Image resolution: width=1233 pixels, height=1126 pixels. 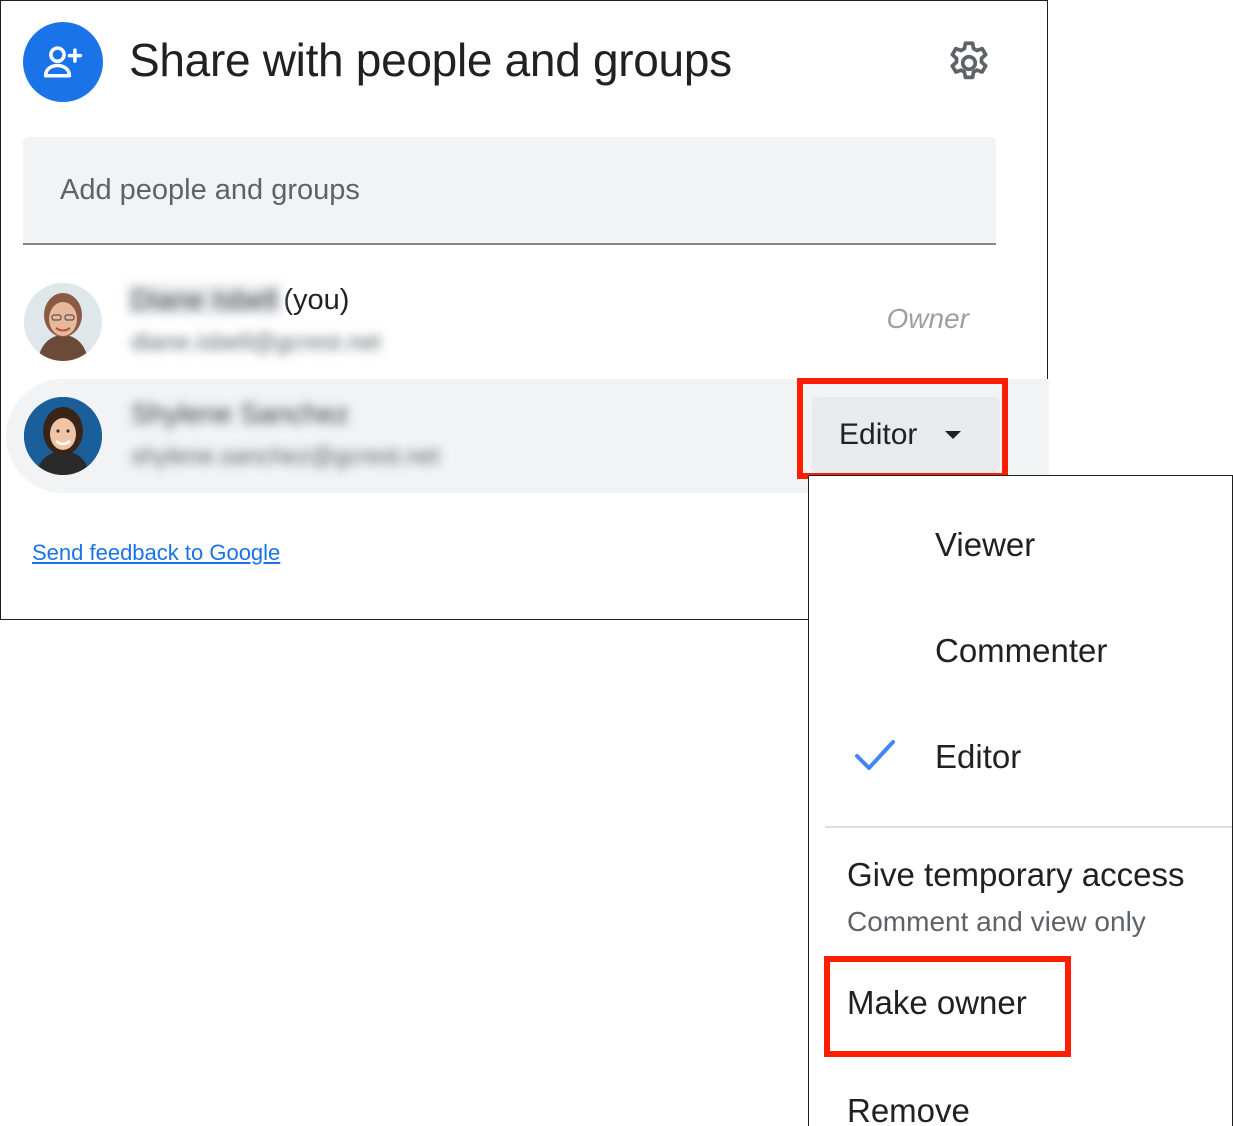 What do you see at coordinates (878, 434) in the screenshot?
I see `role-dropdown-label: Editor` at bounding box center [878, 434].